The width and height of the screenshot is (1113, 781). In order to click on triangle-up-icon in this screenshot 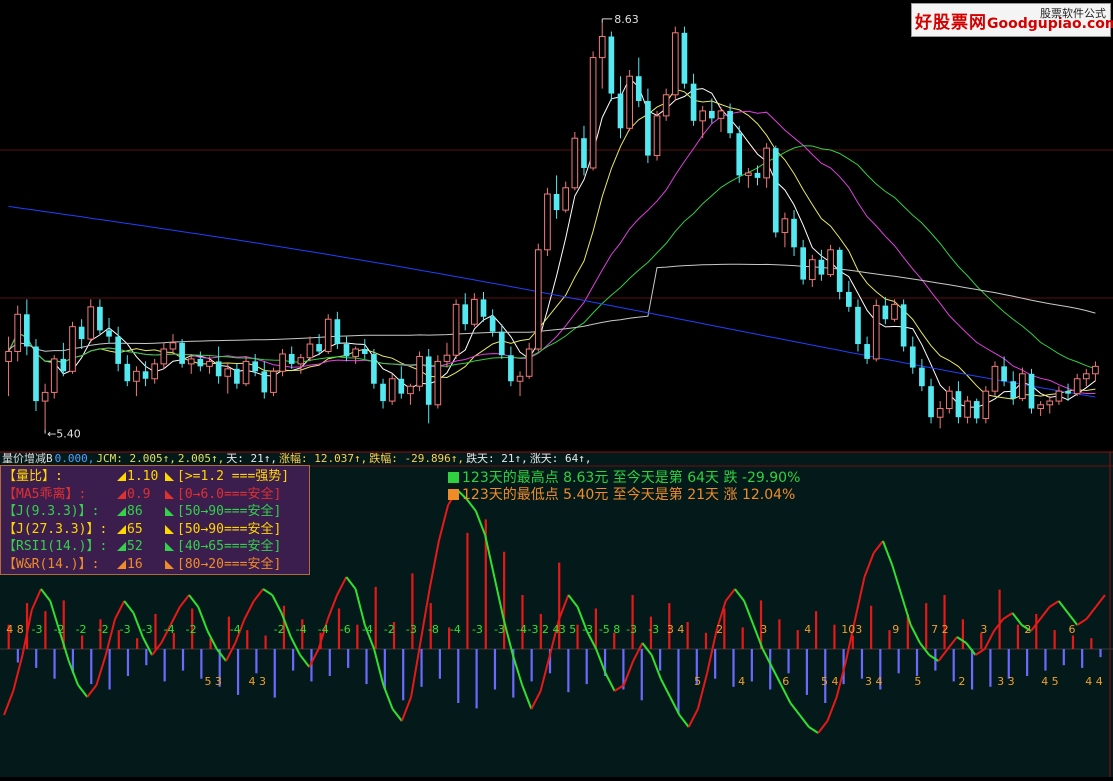, I will do `click(121, 564)`.